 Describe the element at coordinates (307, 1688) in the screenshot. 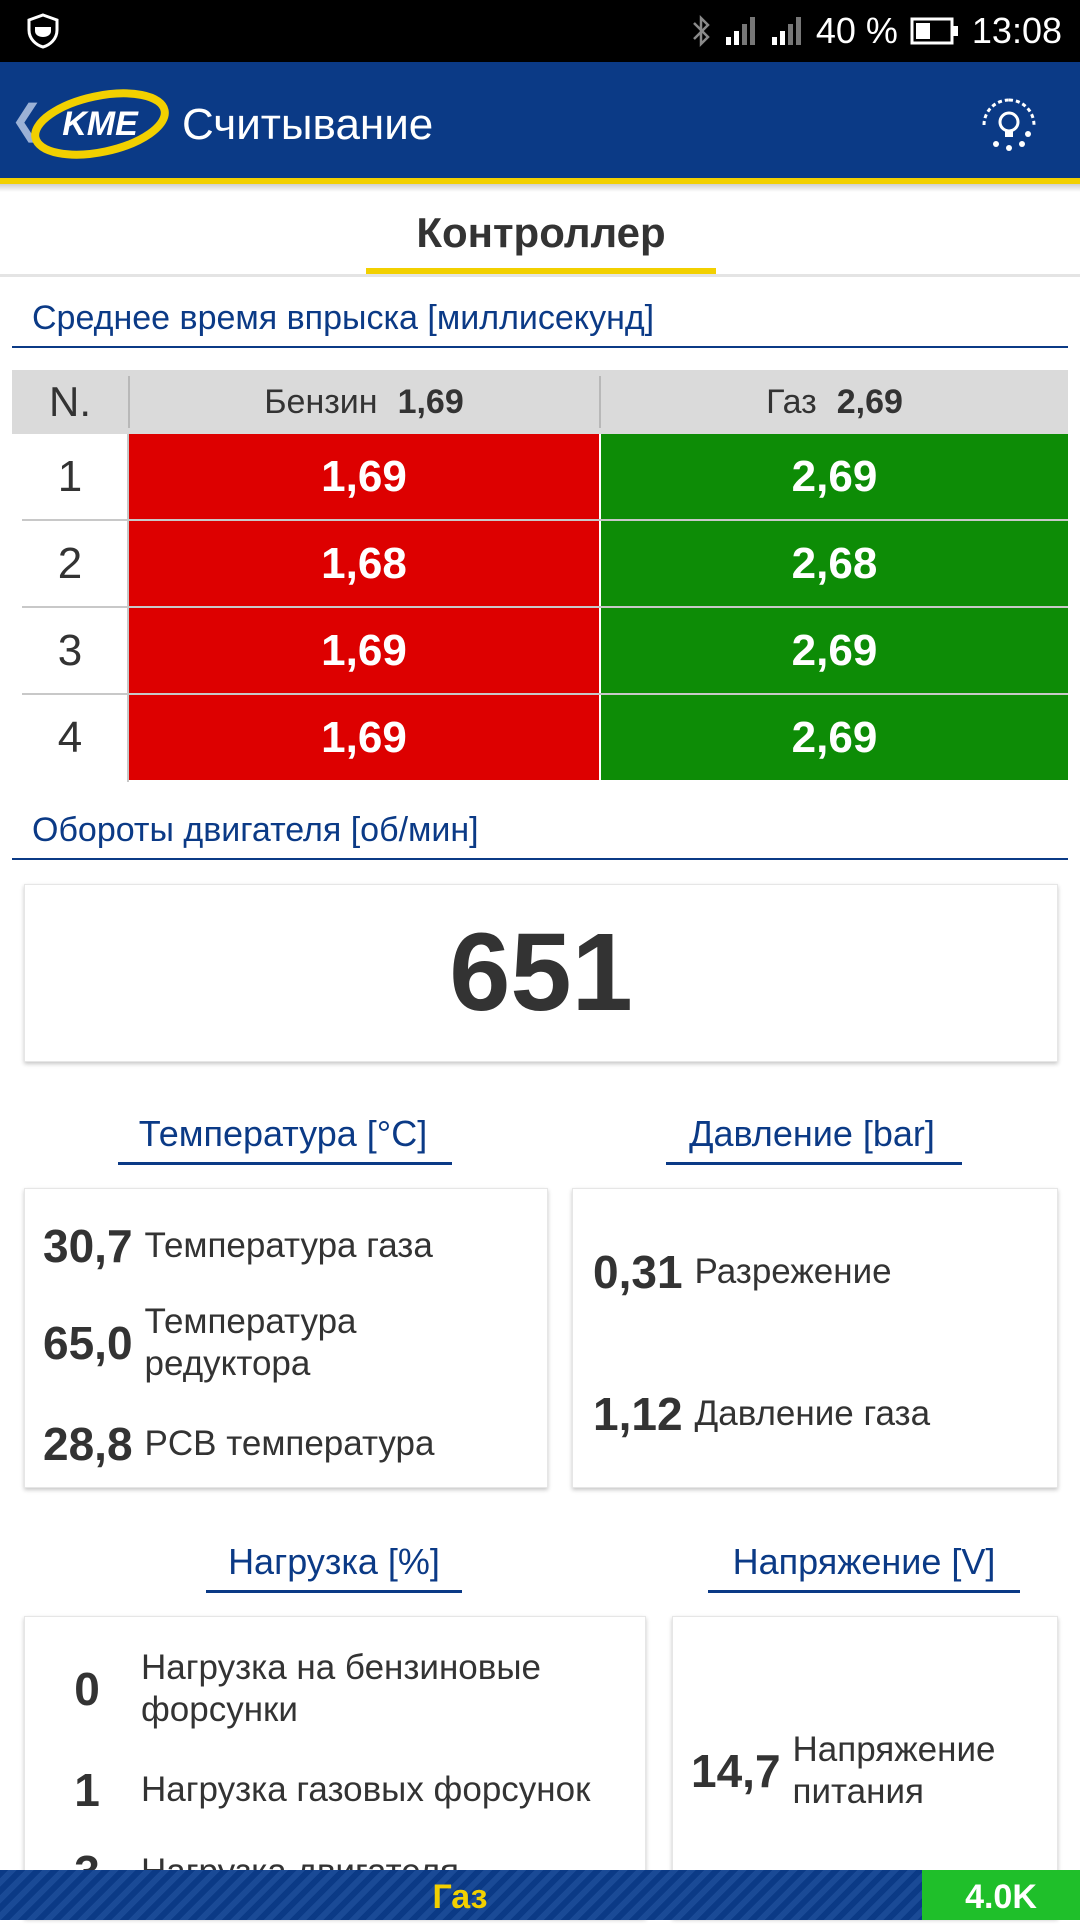

I see `petrol-injector-load: 0 Нагрузка на бензиновые форсунки` at that location.